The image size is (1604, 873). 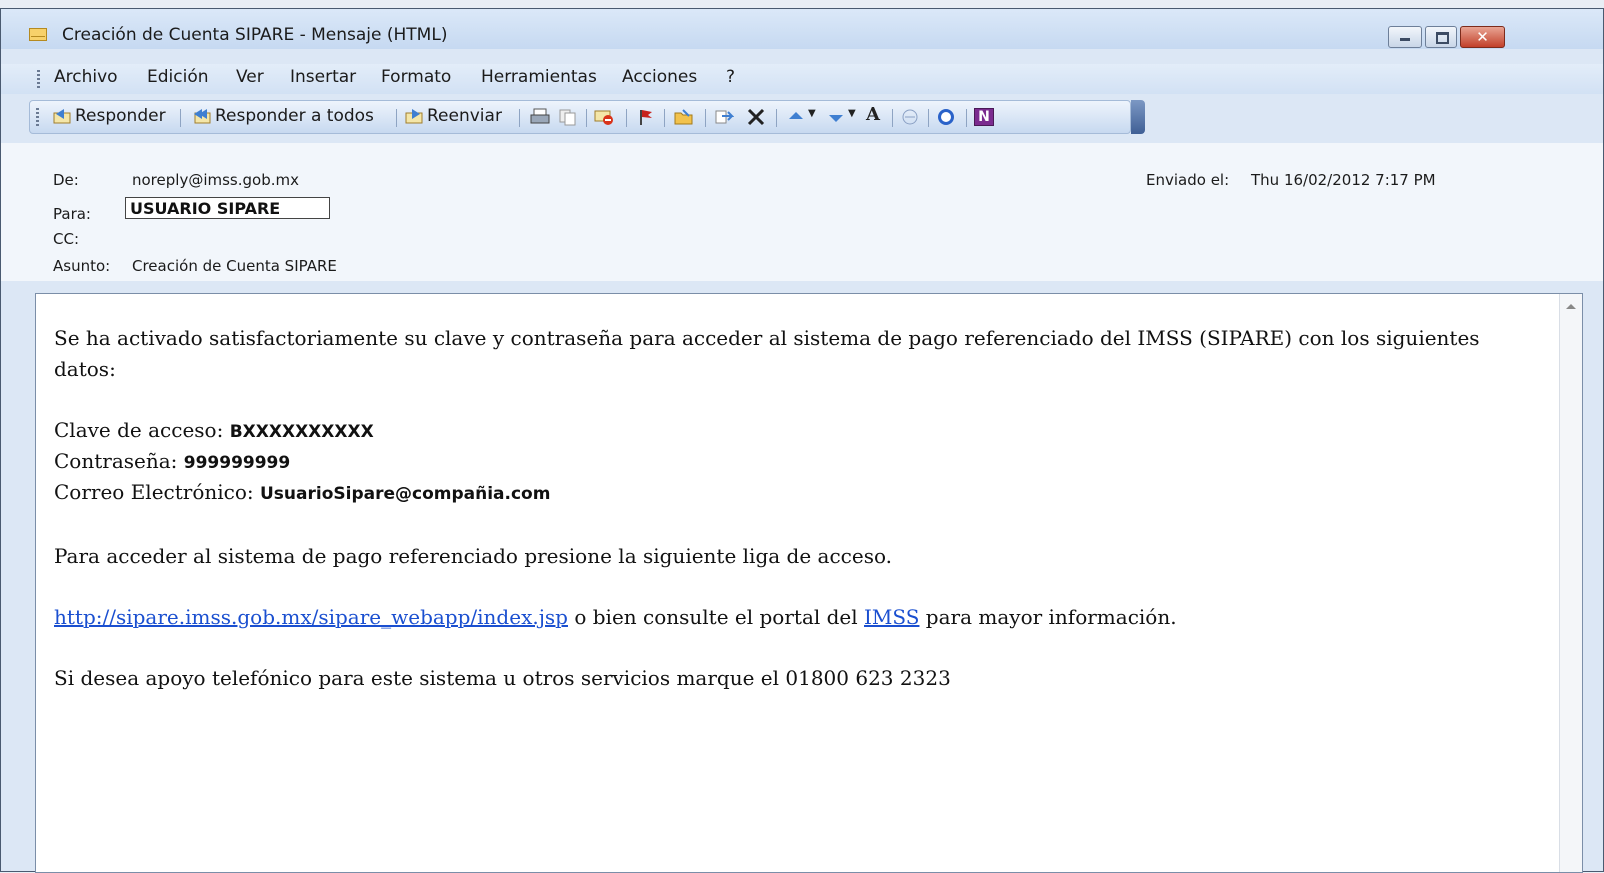 I want to click on menu-formato: Formato, so click(x=416, y=77).